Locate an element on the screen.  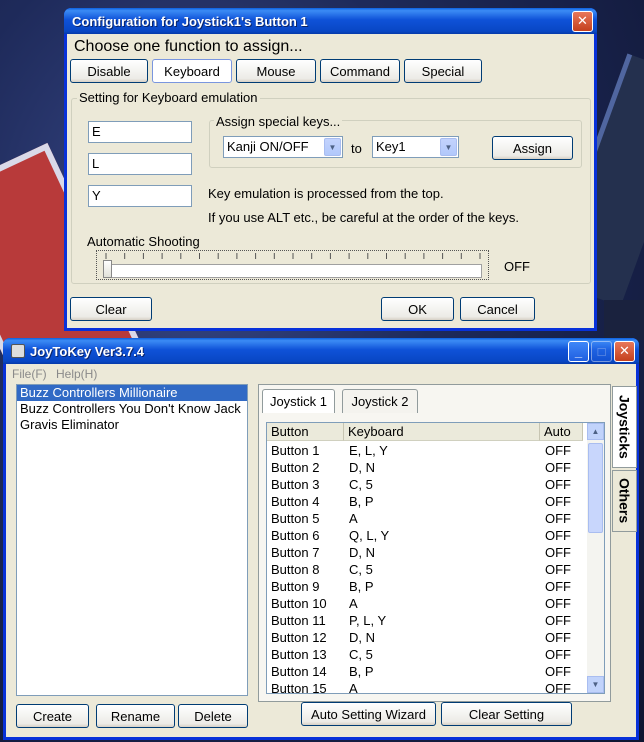
cell-button: Button 14 is located at coordinates (299, 671).